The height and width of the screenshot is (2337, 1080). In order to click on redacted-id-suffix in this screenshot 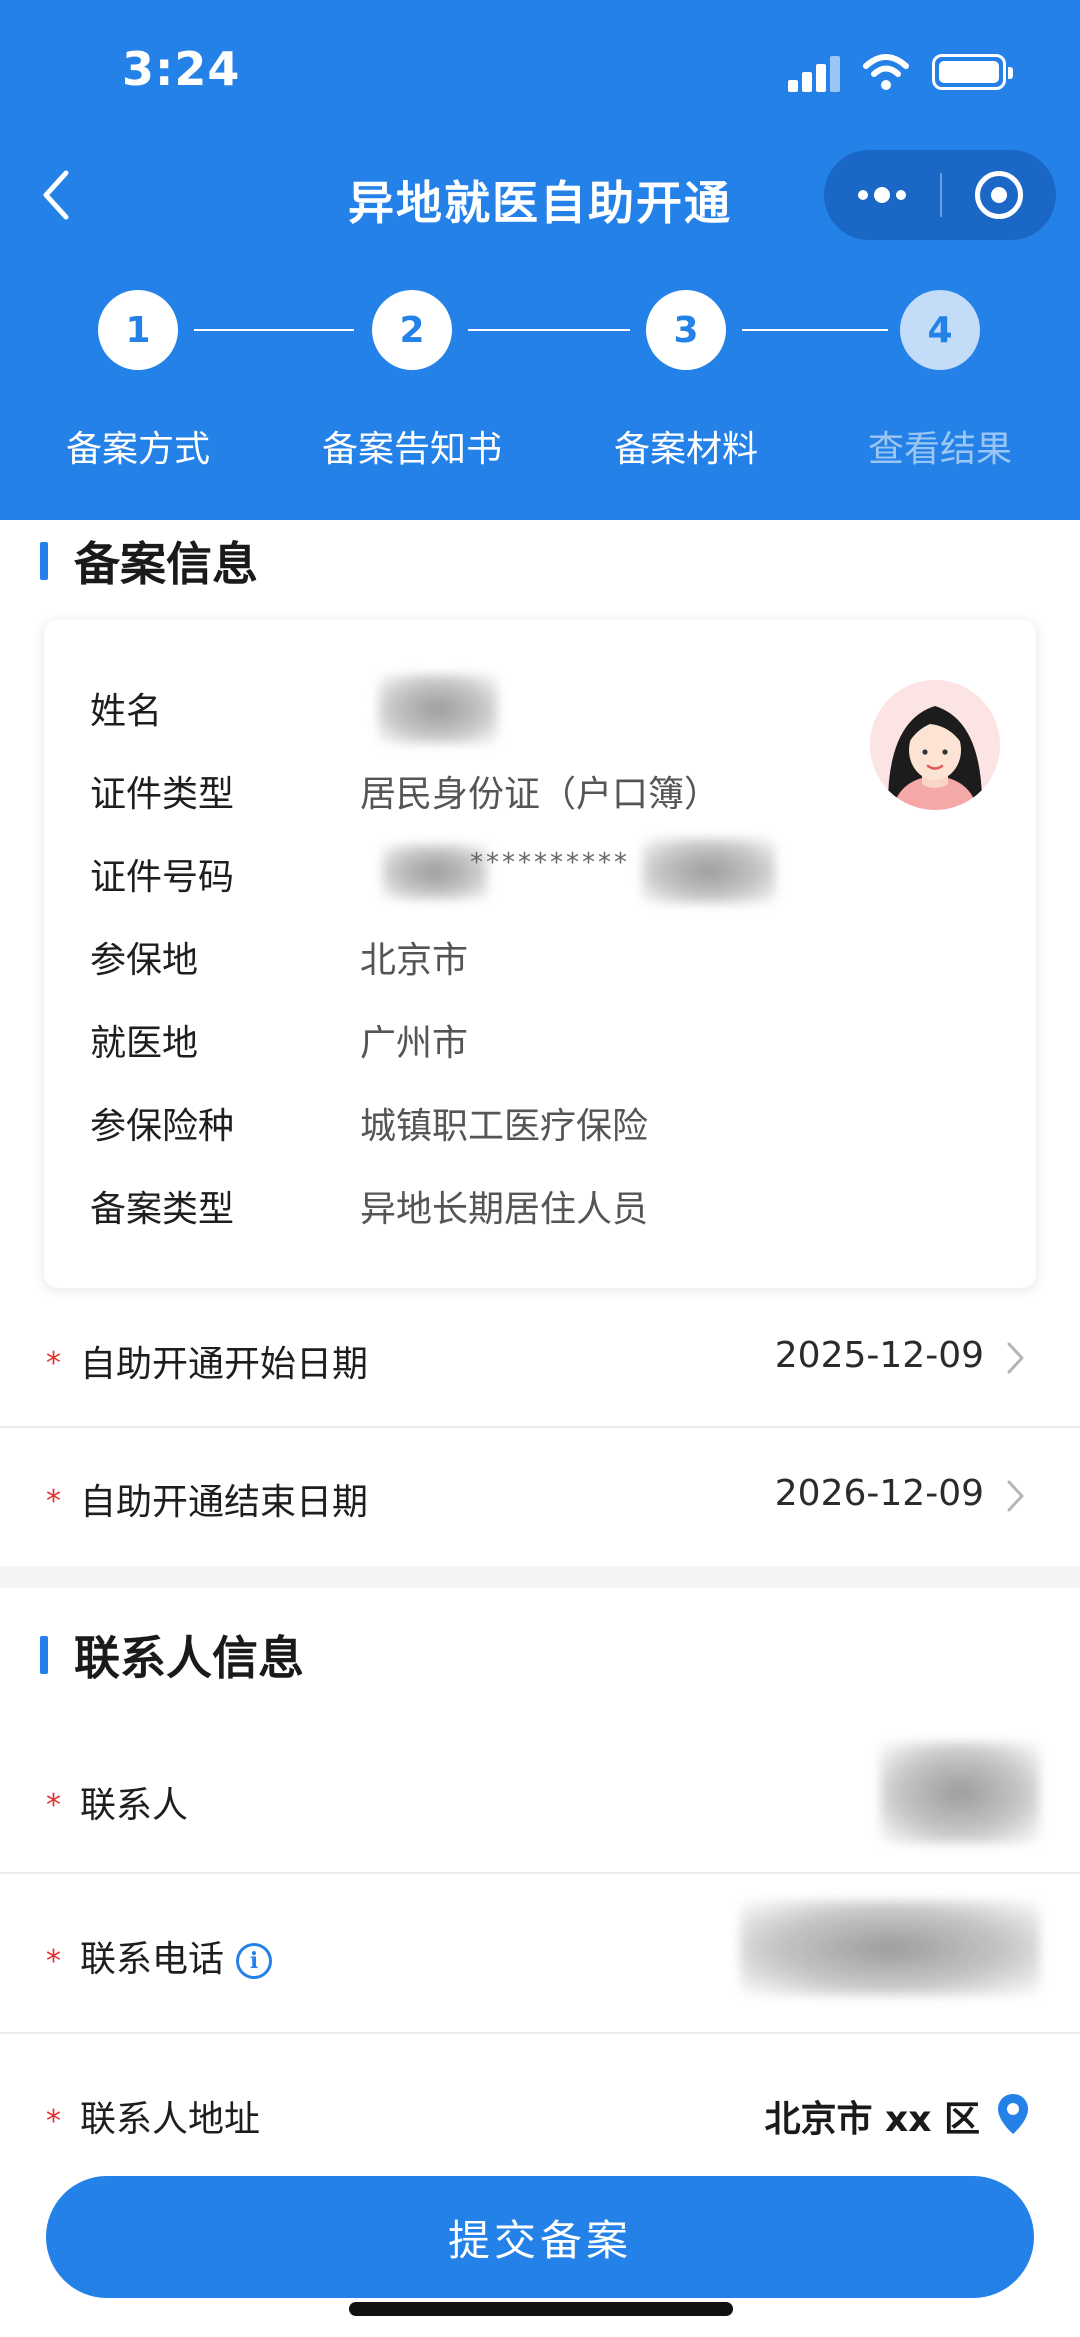, I will do `click(709, 871)`.